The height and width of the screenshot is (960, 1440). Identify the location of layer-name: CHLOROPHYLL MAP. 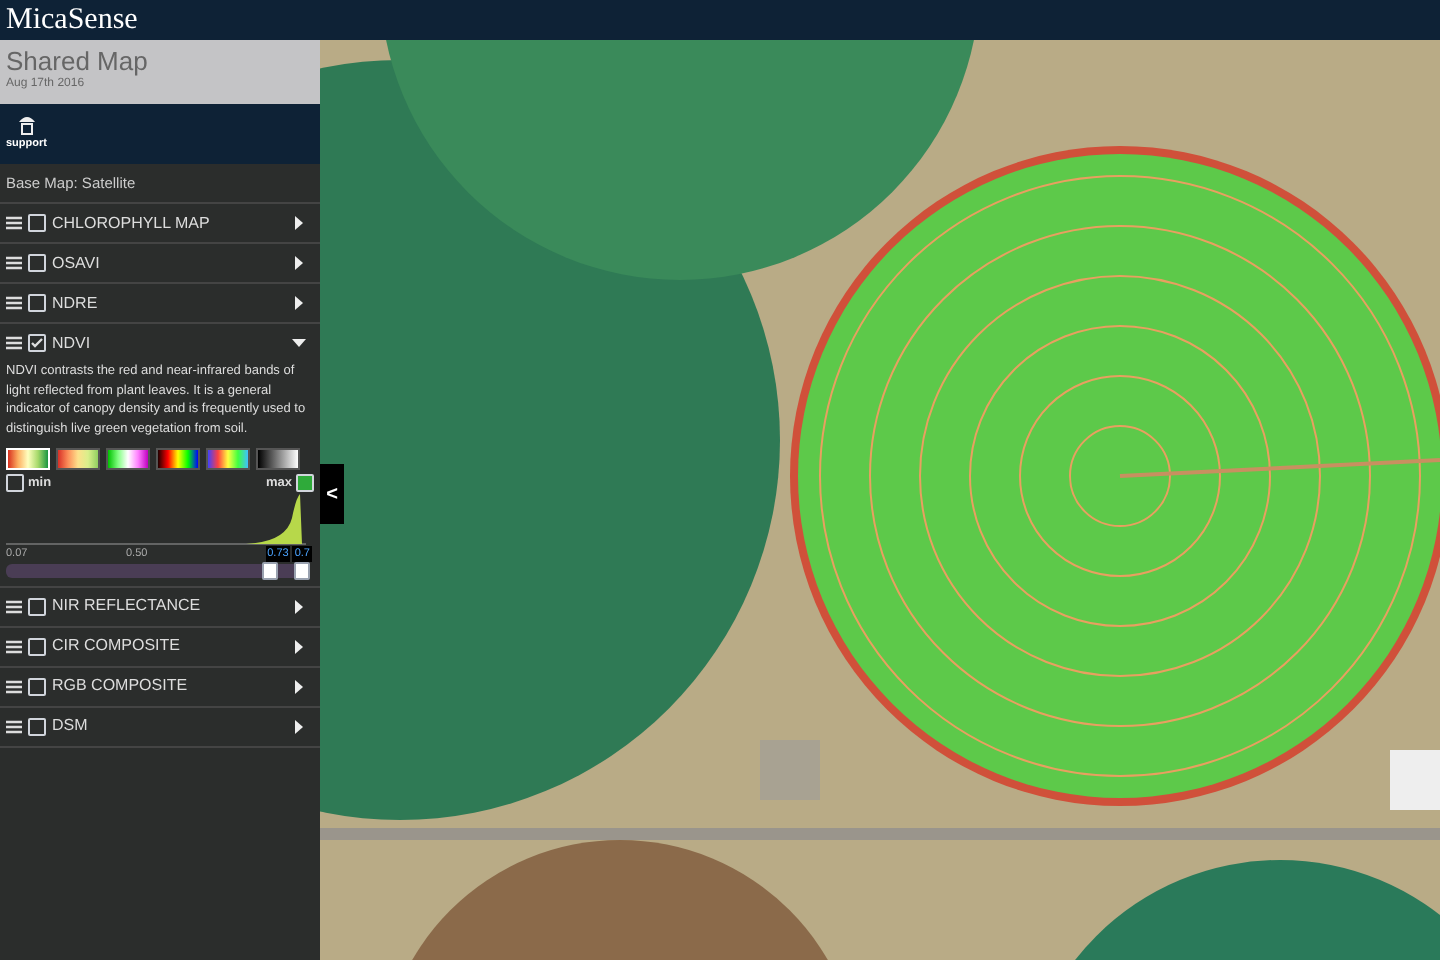
(169, 223).